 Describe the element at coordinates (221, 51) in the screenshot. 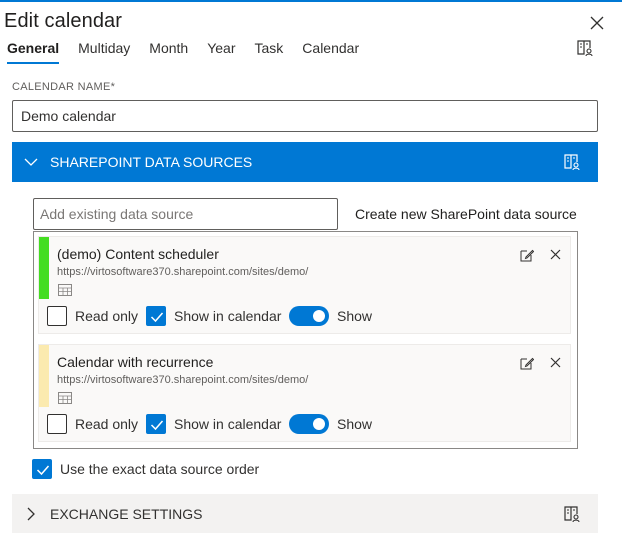

I see `tab-year: Year` at that location.